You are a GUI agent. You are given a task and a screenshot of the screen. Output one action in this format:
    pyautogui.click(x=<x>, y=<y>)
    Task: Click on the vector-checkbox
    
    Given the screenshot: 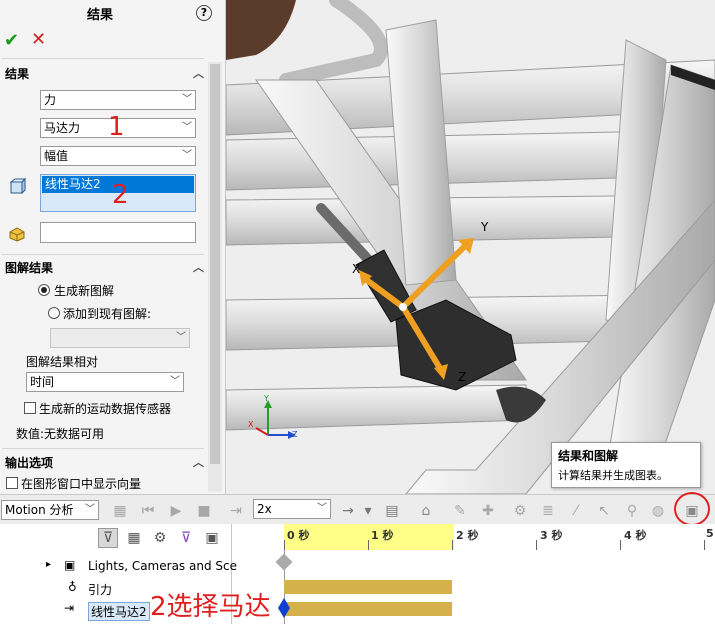 What is the action you would take?
    pyautogui.click(x=12, y=483)
    